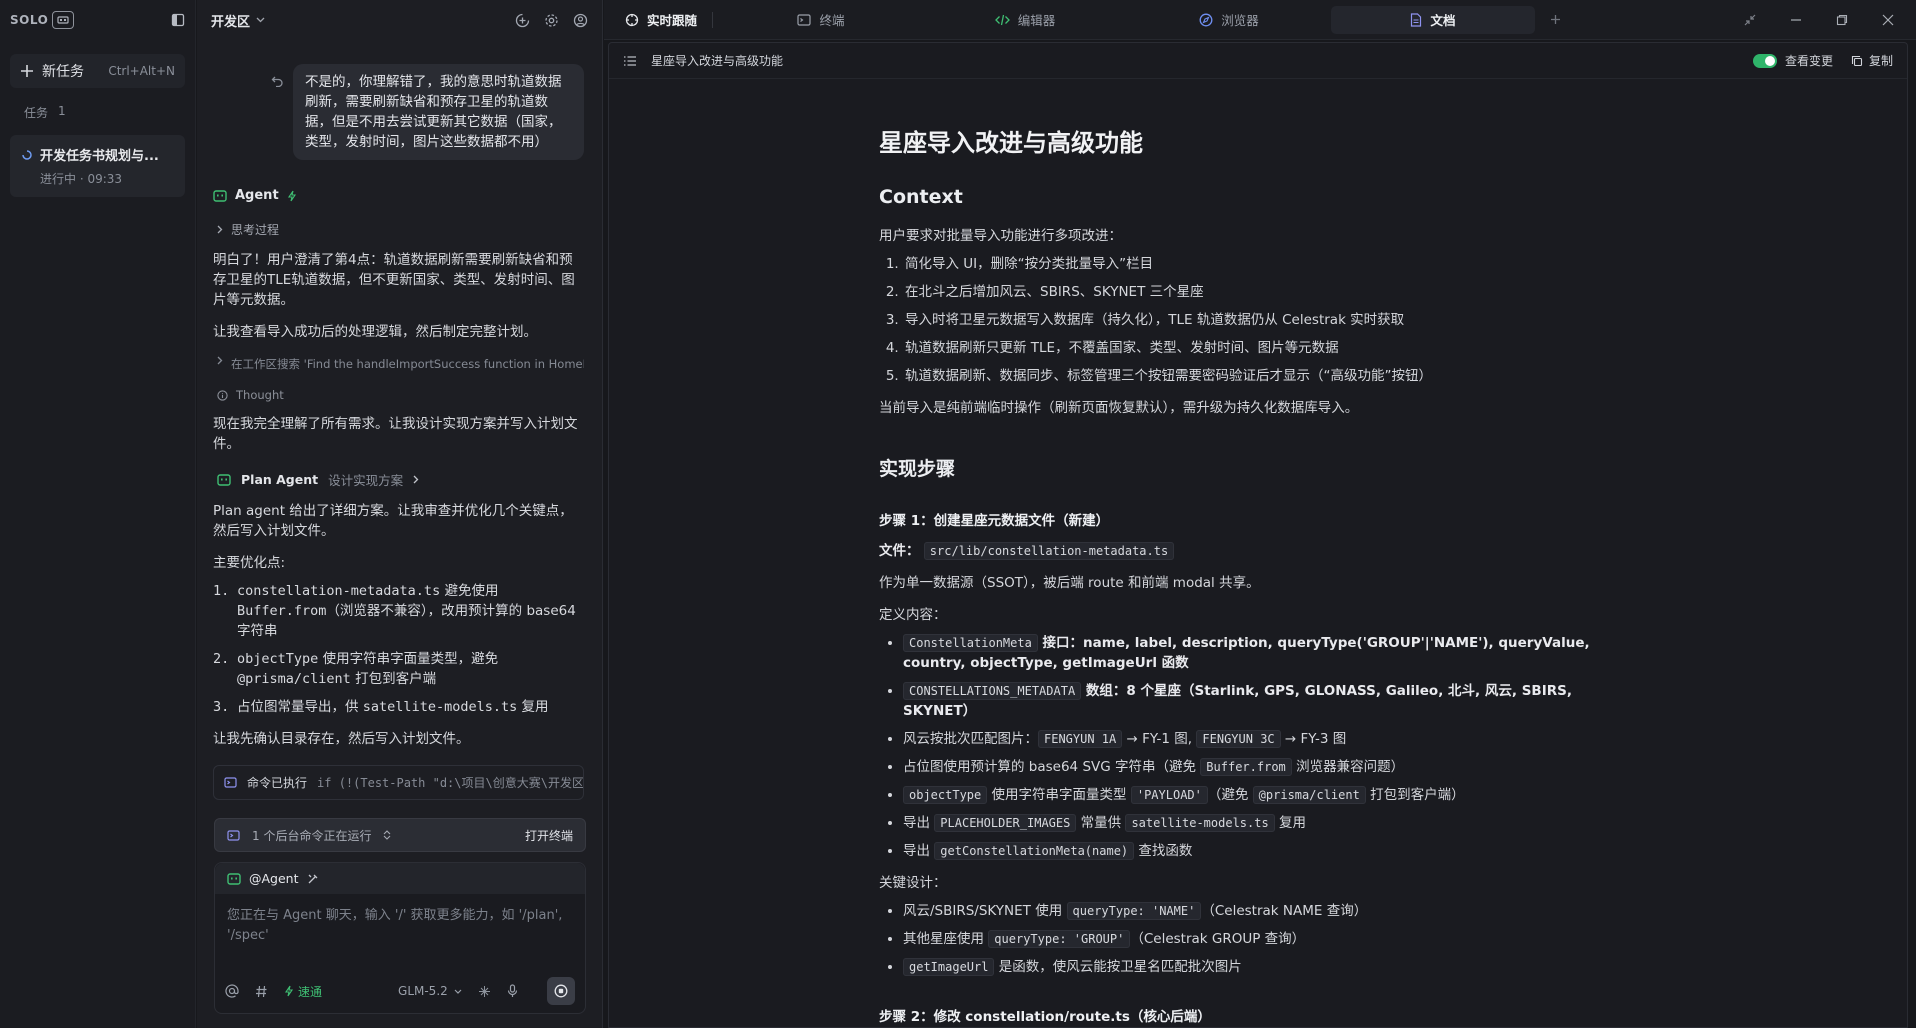 This screenshot has width=1916, height=1028. I want to click on undo-icon, so click(277, 80).